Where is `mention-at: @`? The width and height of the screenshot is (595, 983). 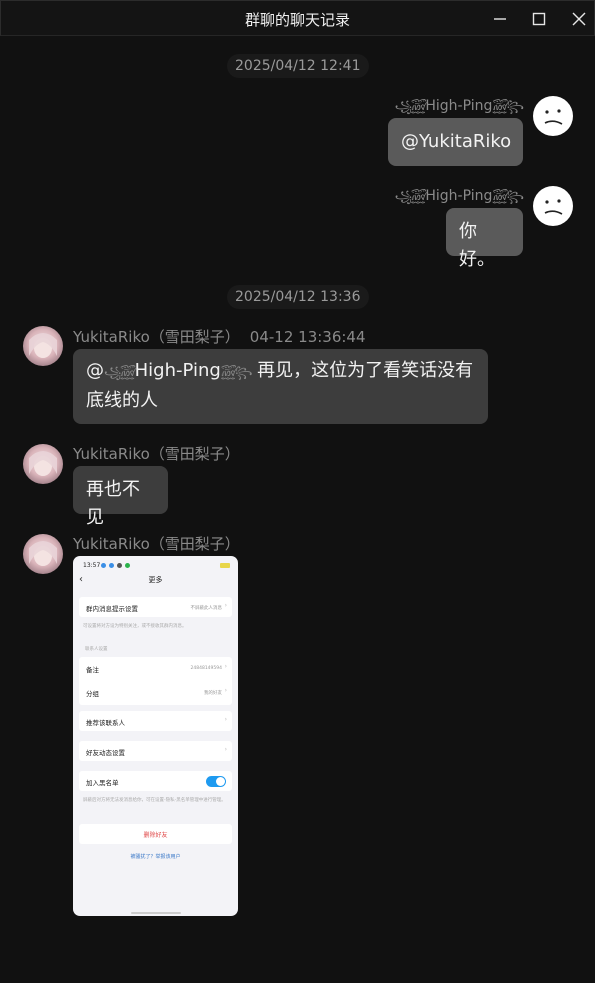 mention-at: @ is located at coordinates (95, 370).